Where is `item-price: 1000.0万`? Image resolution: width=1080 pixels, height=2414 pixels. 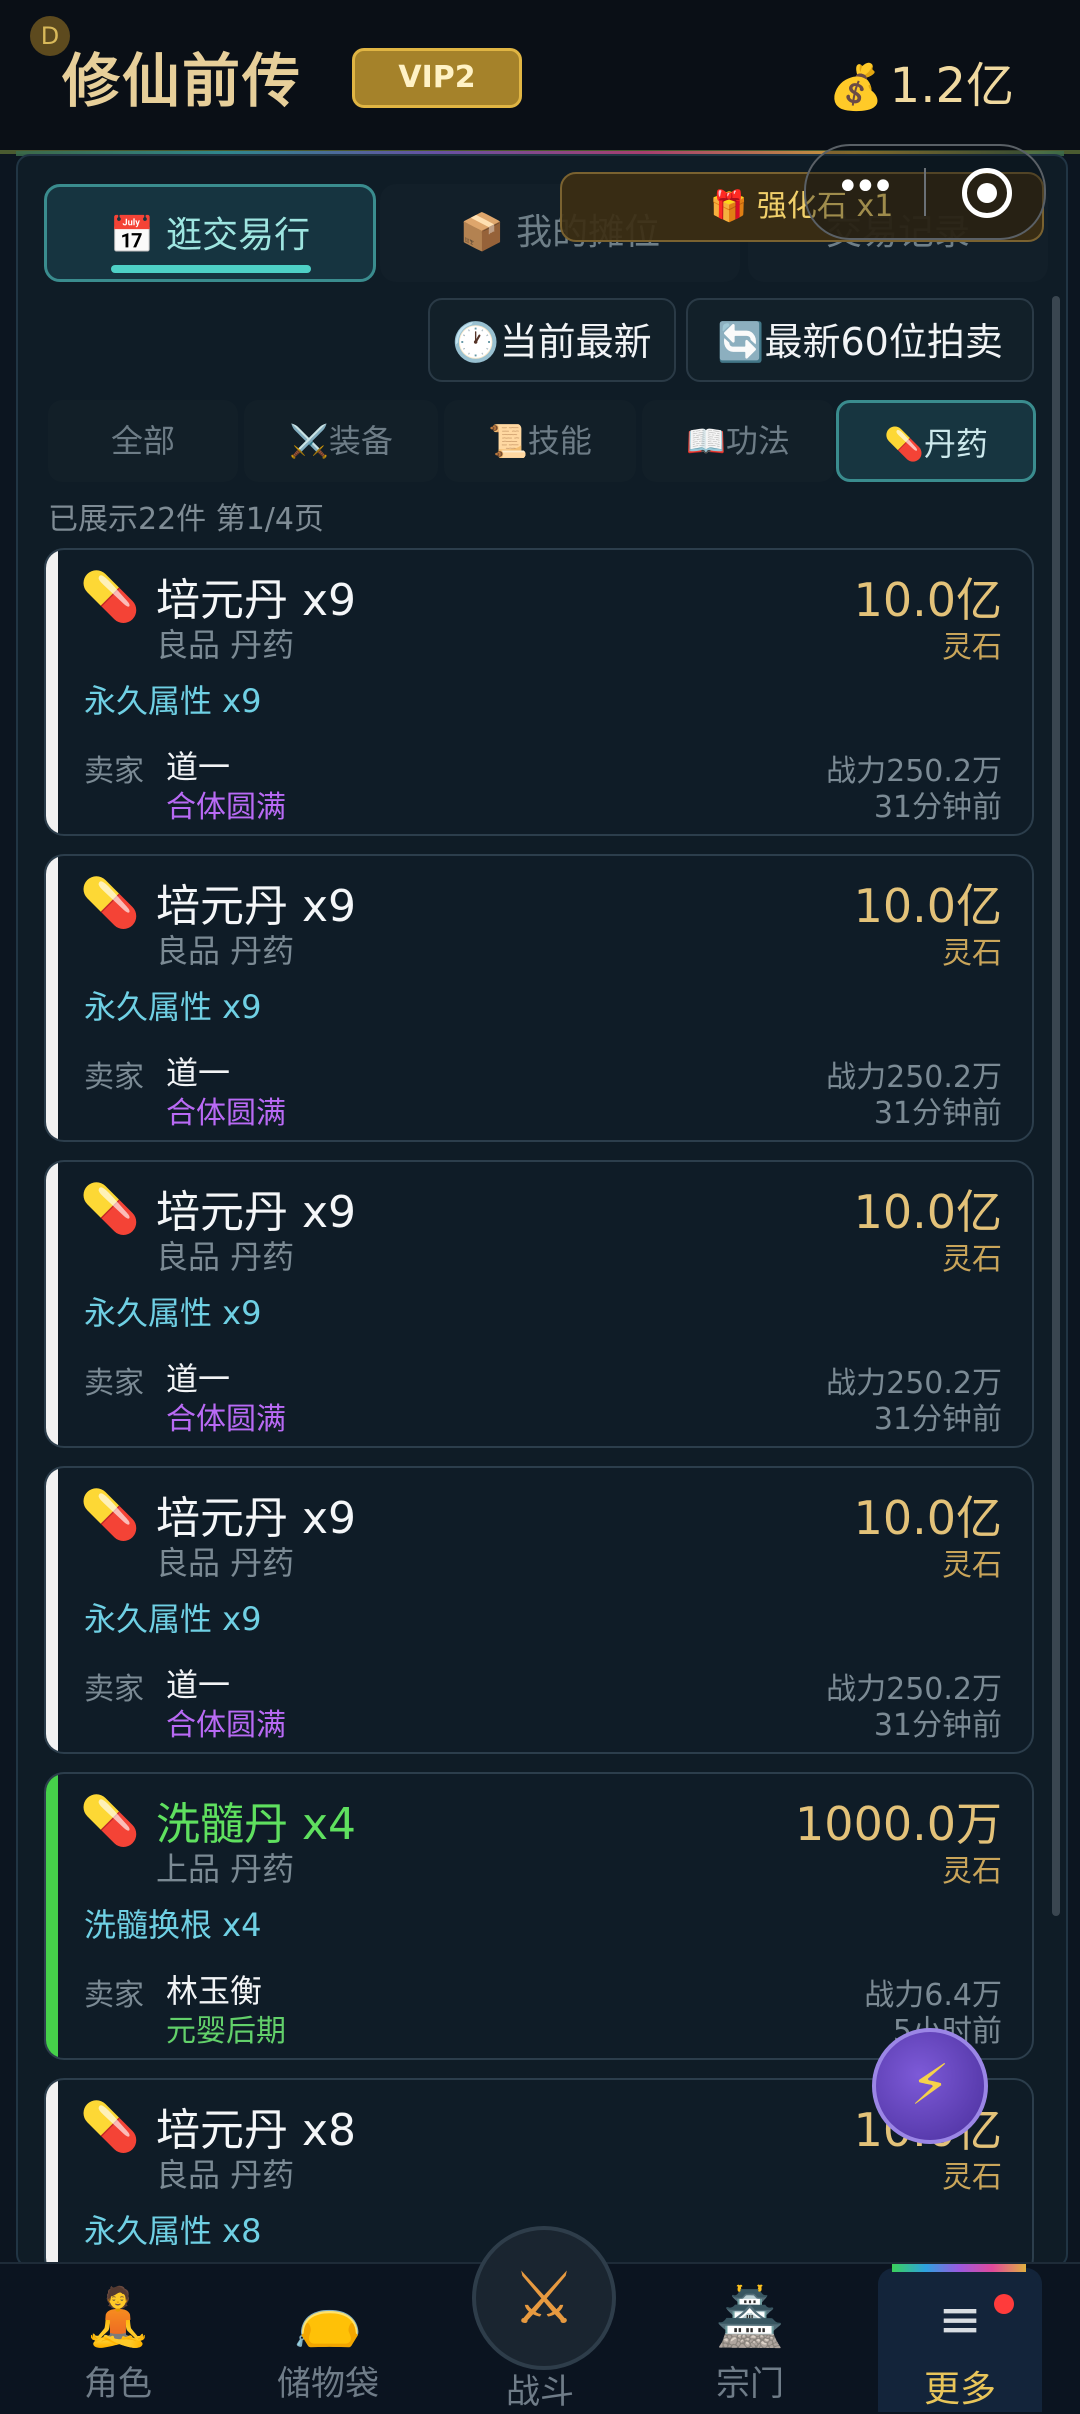
item-price: 1000.0万 is located at coordinates (898, 1824).